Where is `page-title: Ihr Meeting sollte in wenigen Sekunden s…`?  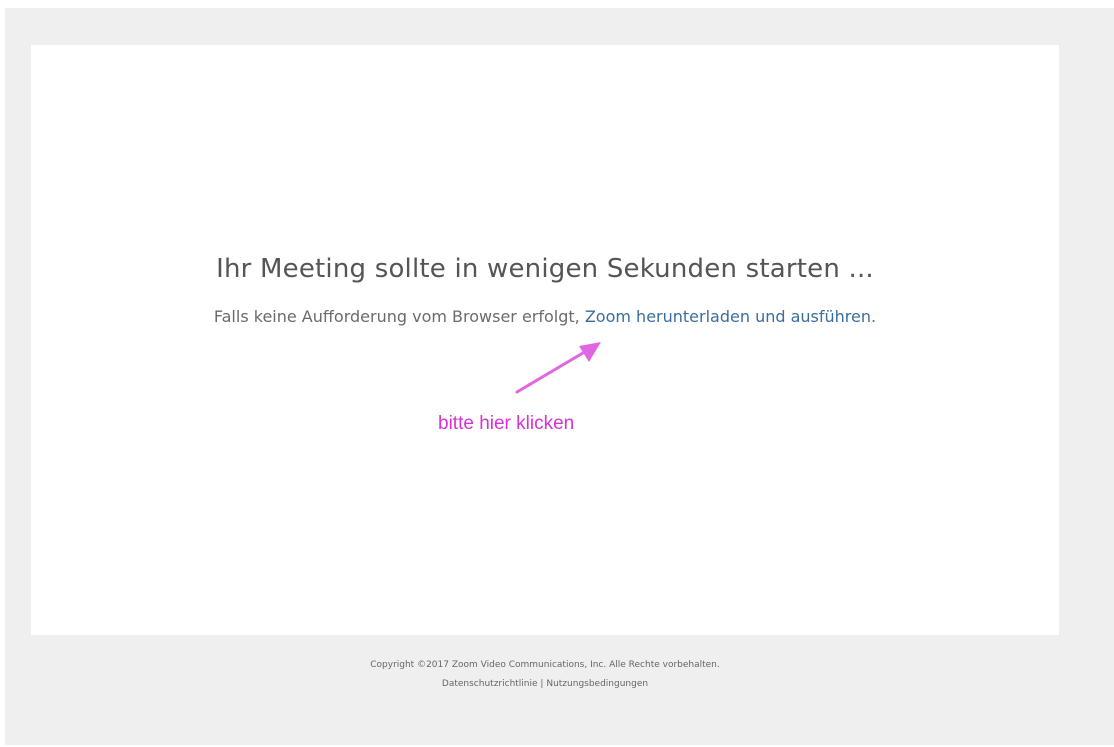 page-title: Ihr Meeting sollte in wenigen Sekunden s… is located at coordinates (545, 269).